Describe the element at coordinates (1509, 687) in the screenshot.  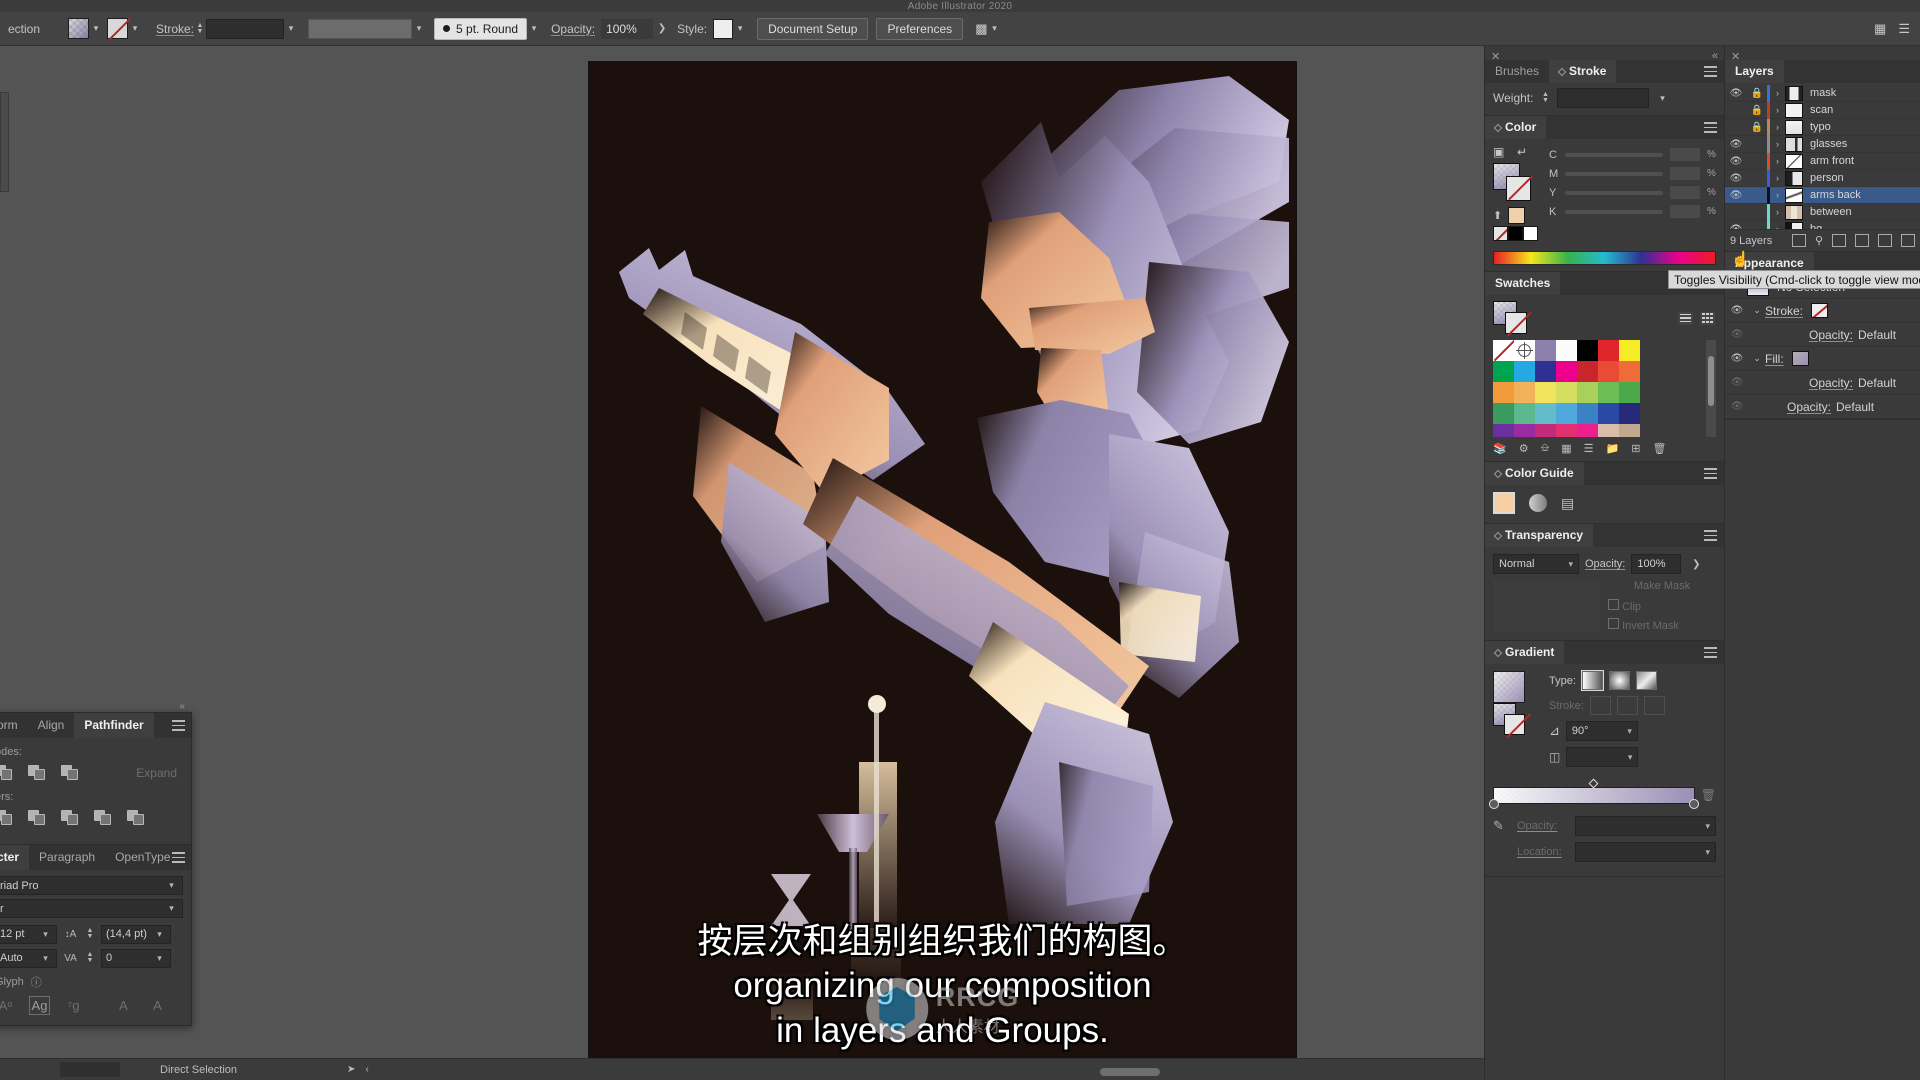
I see `gradient-preview-swatch` at that location.